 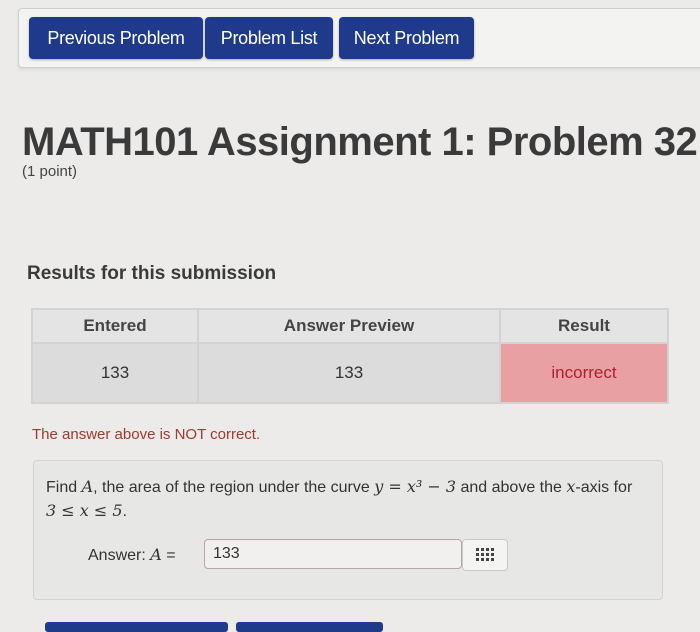 What do you see at coordinates (115, 326) in the screenshot?
I see `column-header-entered: Entered` at bounding box center [115, 326].